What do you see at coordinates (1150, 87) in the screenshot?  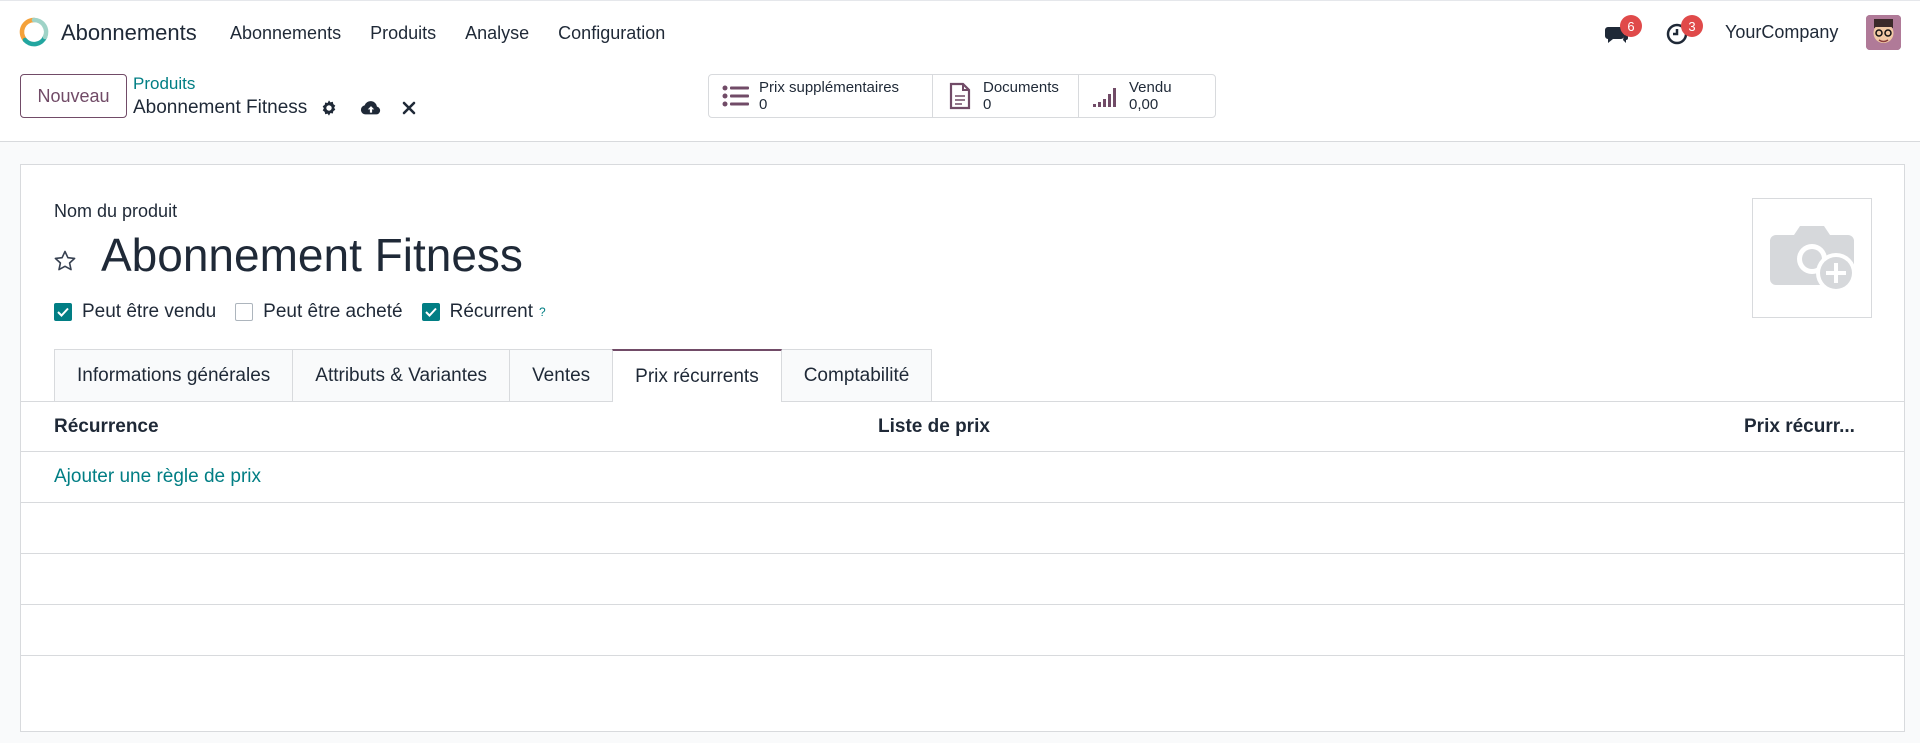 I see `smart-label: Vendu` at bounding box center [1150, 87].